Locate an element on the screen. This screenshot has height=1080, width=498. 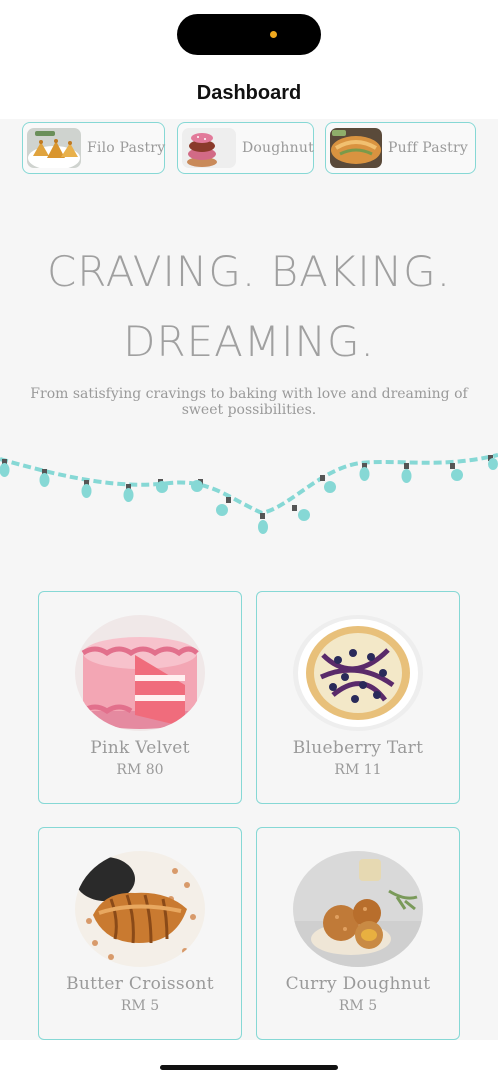
product-card-curry-doughnut: Curry Doughnut RM 5 is located at coordinates (358, 933).